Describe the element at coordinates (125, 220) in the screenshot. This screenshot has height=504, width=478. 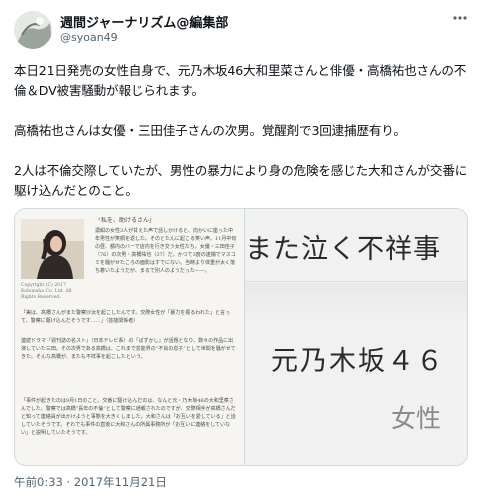
I see `article-title: 「私を、助けるさん」` at that location.